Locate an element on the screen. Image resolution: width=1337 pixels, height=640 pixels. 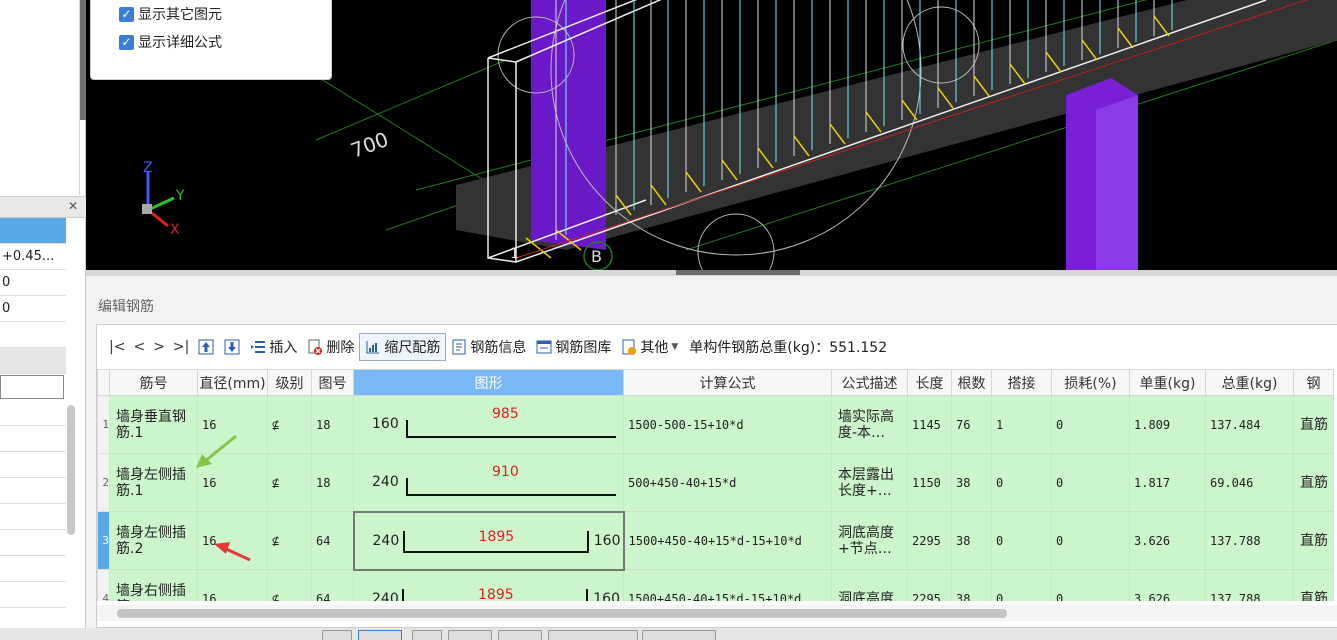
lap-cell: 1 is located at coordinates (1021, 424).